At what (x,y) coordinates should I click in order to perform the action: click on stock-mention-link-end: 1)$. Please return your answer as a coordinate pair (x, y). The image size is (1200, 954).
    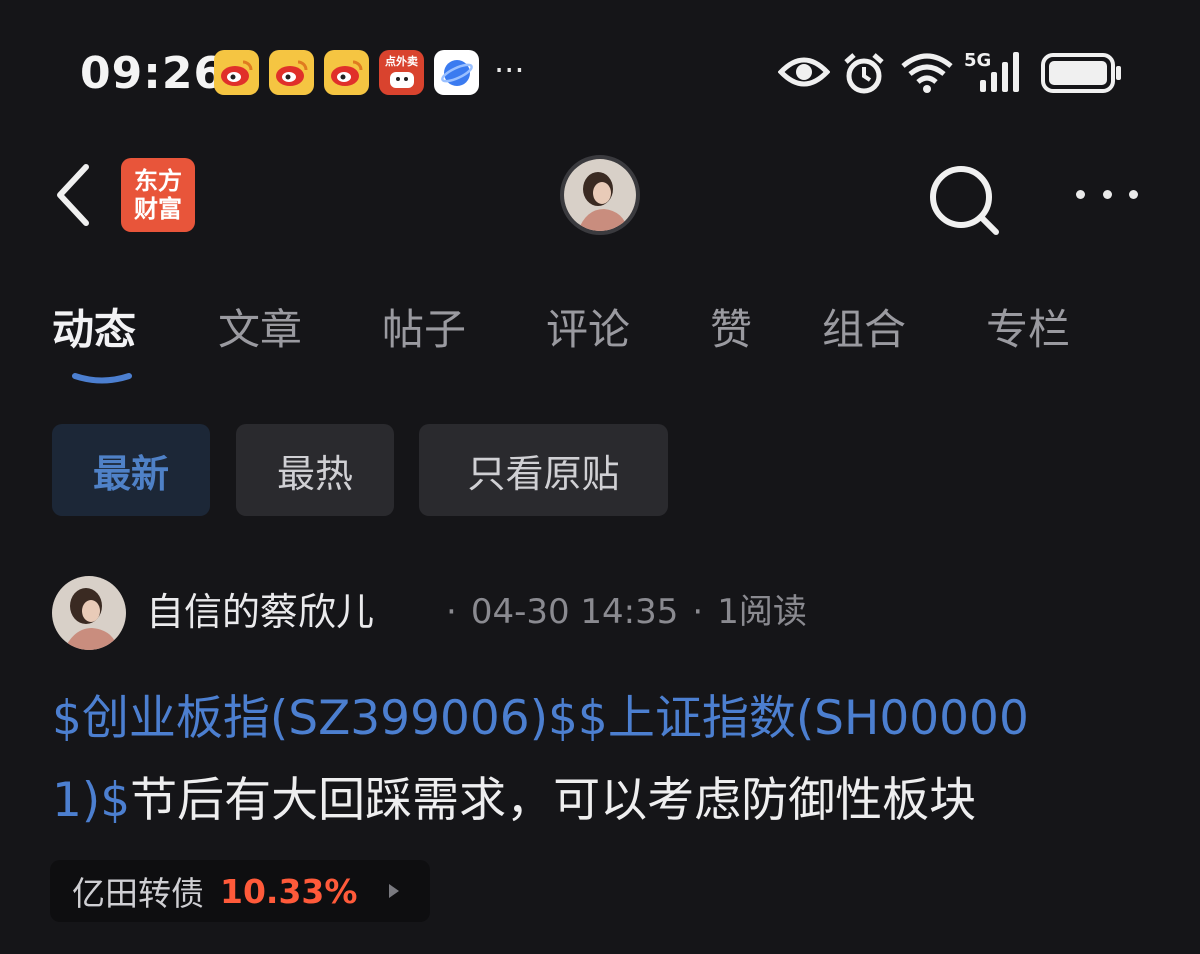
    Looking at the image, I should click on (91, 800).